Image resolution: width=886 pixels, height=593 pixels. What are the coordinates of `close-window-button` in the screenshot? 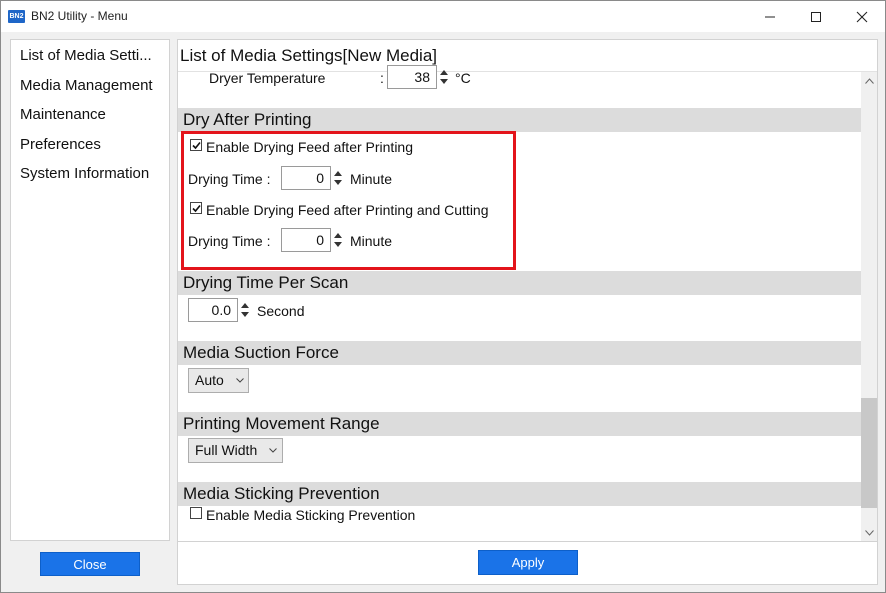 It's located at (862, 16).